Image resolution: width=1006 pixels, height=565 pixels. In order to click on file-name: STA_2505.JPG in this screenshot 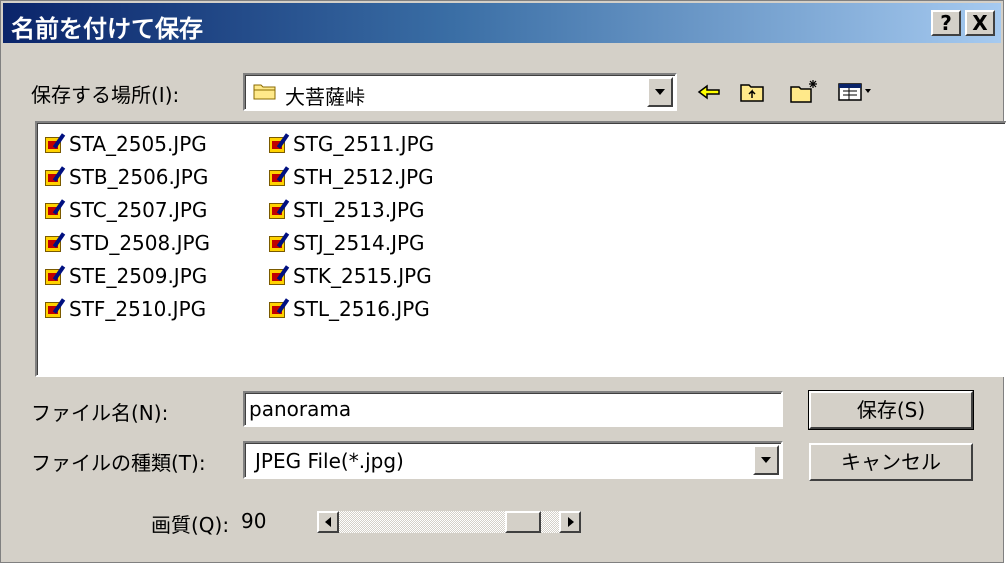, I will do `click(138, 144)`.